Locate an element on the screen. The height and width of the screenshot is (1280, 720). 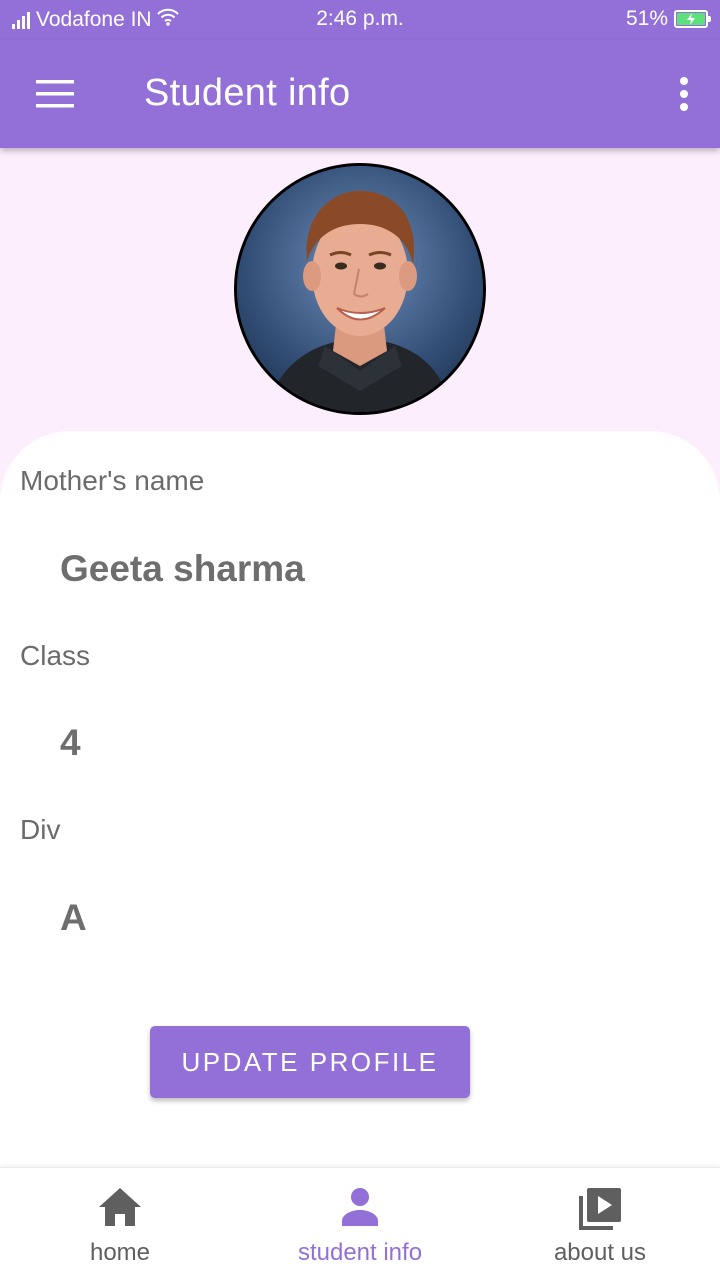
home-icon is located at coordinates (120, 1207).